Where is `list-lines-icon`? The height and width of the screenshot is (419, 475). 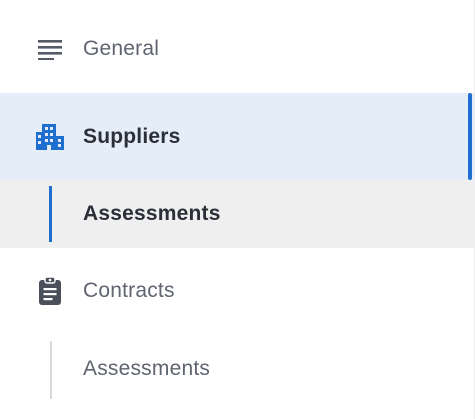 list-lines-icon is located at coordinates (50, 49).